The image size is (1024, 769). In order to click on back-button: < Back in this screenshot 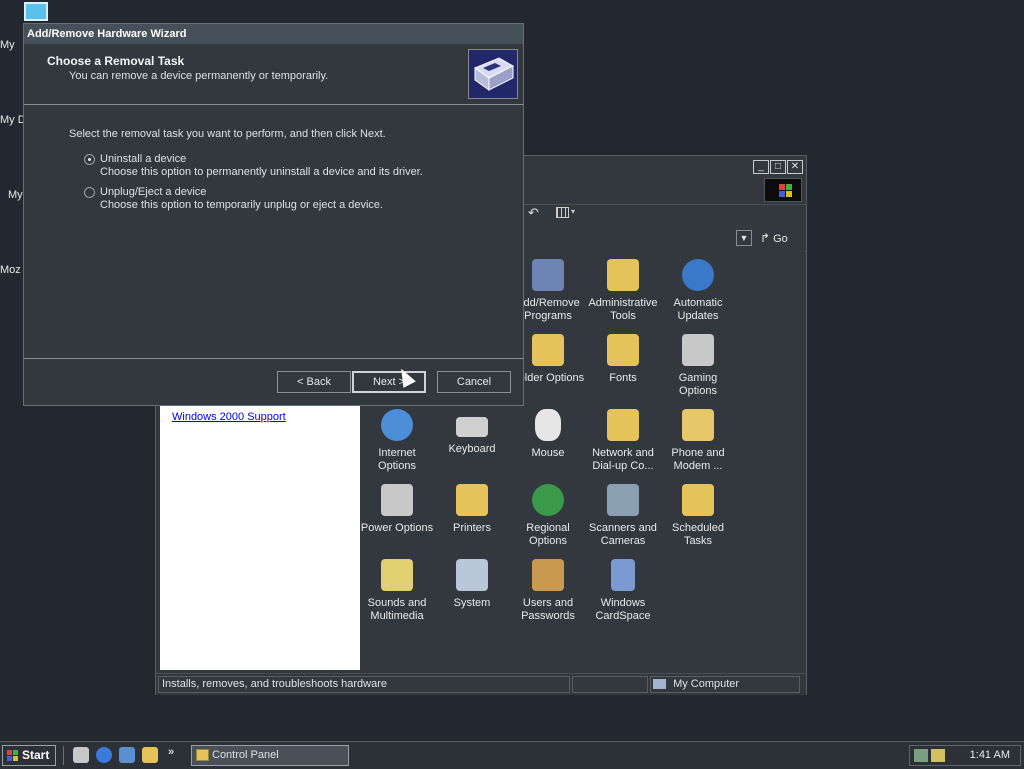, I will do `click(314, 382)`.